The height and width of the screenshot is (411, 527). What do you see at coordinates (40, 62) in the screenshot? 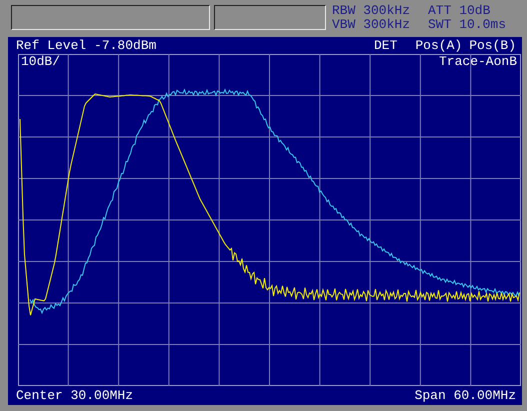
I see `scale-label: 10dB/` at bounding box center [40, 62].